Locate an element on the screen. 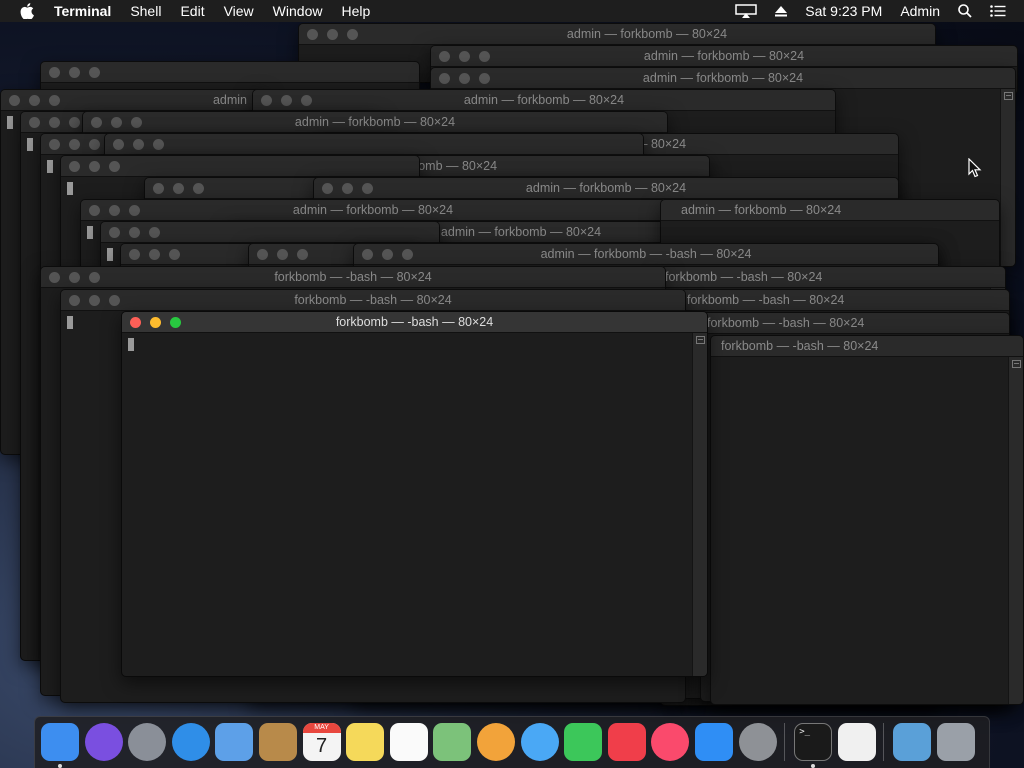 The width and height of the screenshot is (1024, 768). finder-icon is located at coordinates (60, 742).